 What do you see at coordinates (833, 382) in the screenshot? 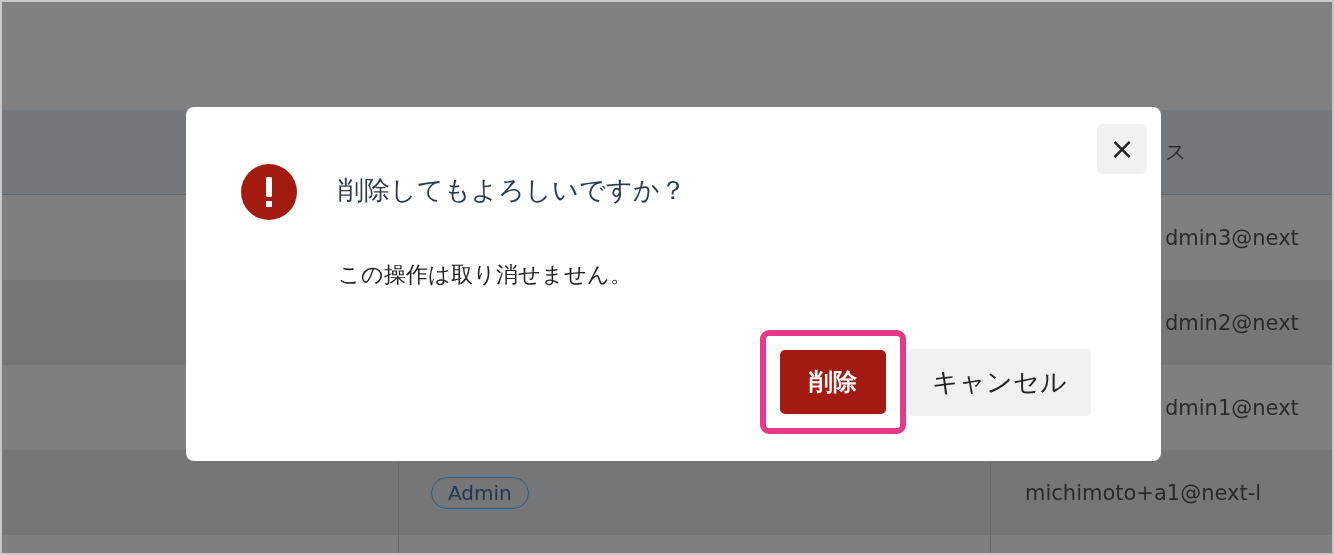
I see `delete-button: 削除` at bounding box center [833, 382].